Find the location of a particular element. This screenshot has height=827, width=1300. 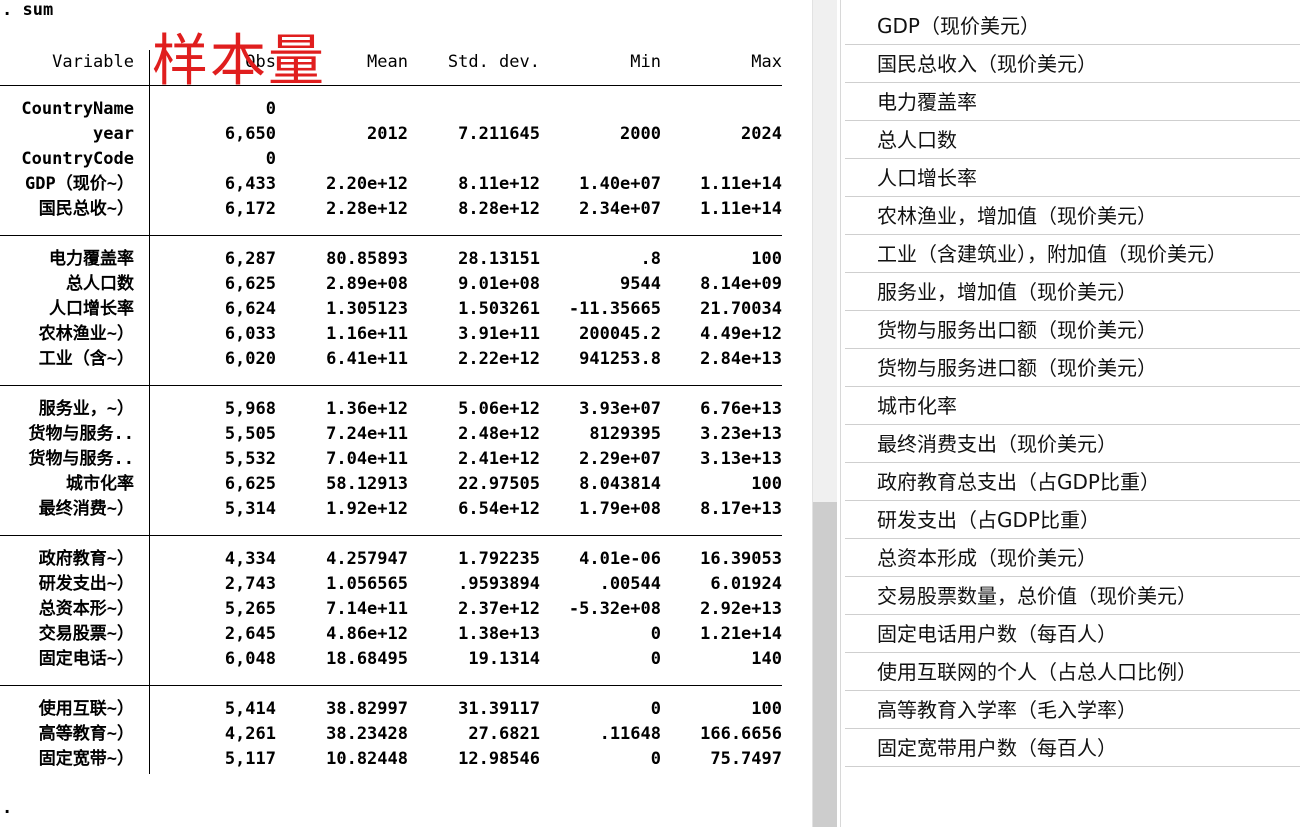

row-min: 200045.2 is located at coordinates (620, 334).